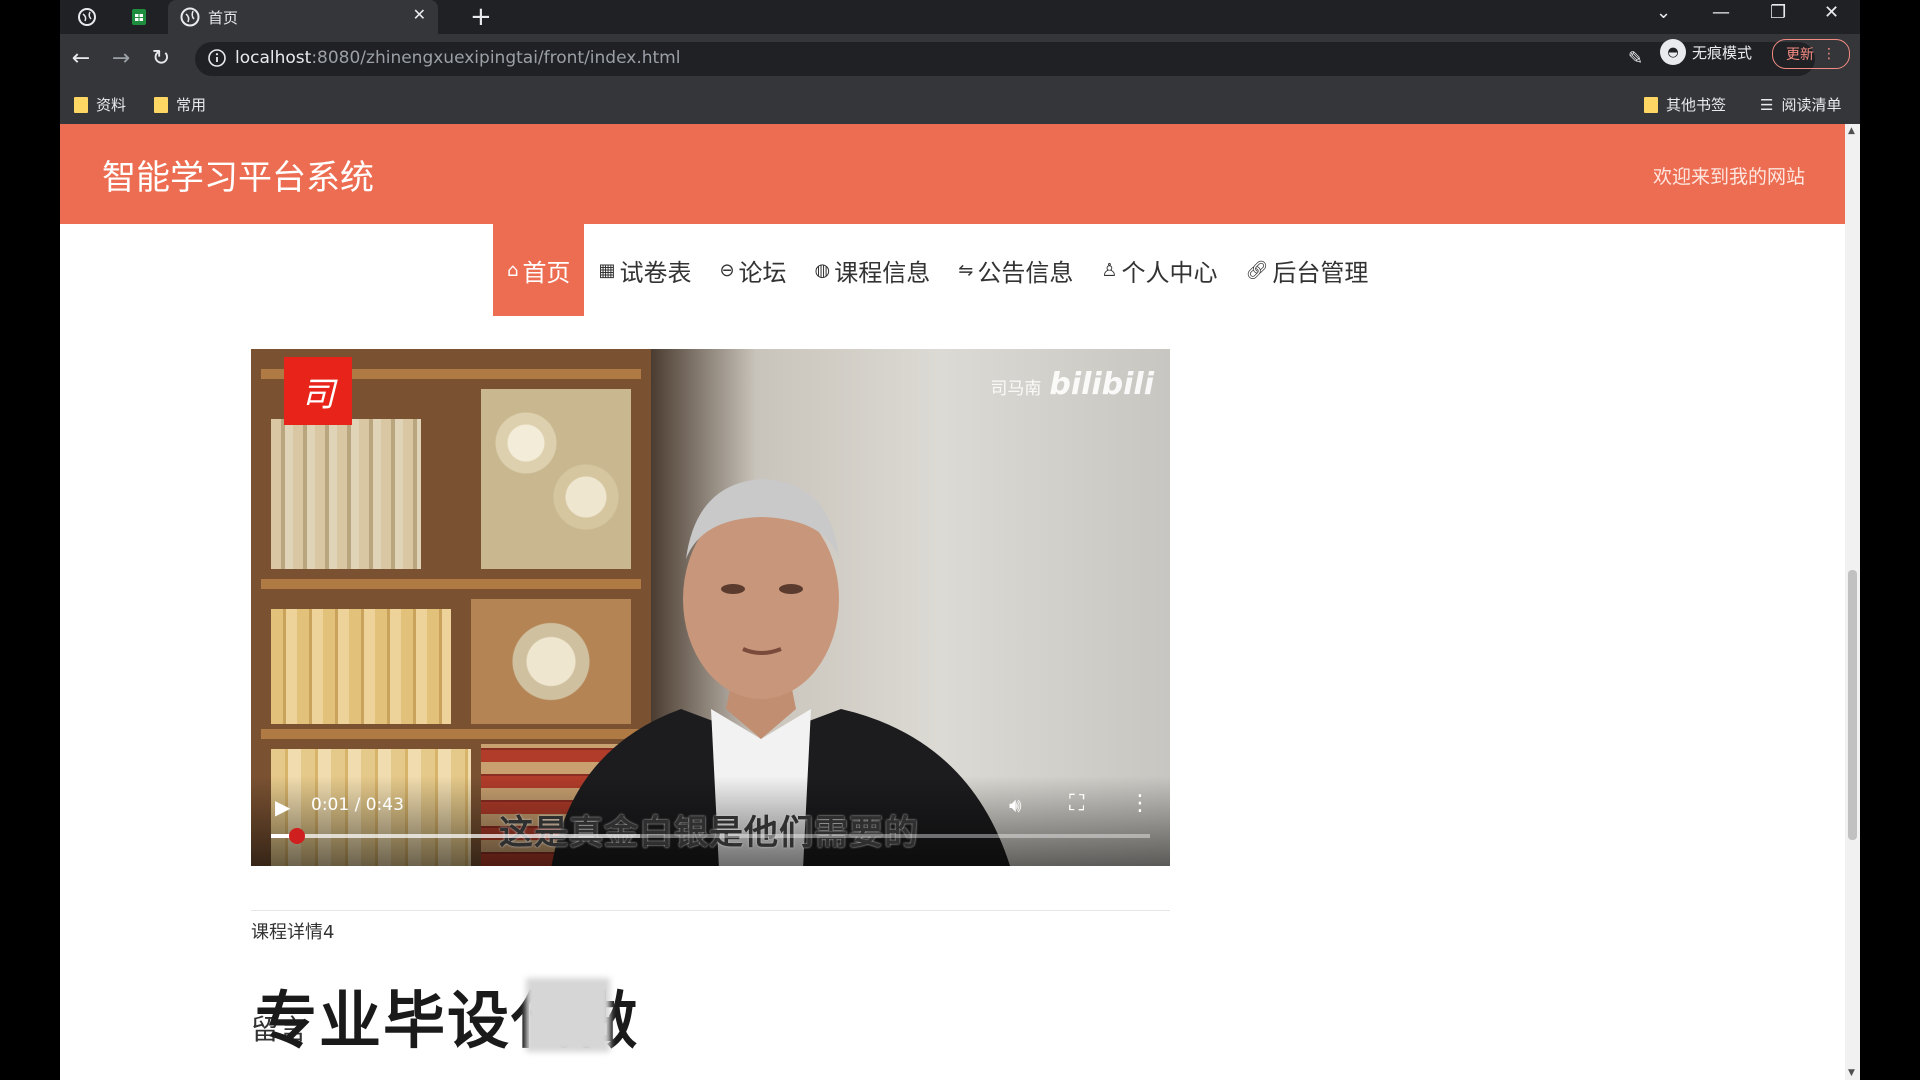  I want to click on back-icon: ←, so click(81, 58).